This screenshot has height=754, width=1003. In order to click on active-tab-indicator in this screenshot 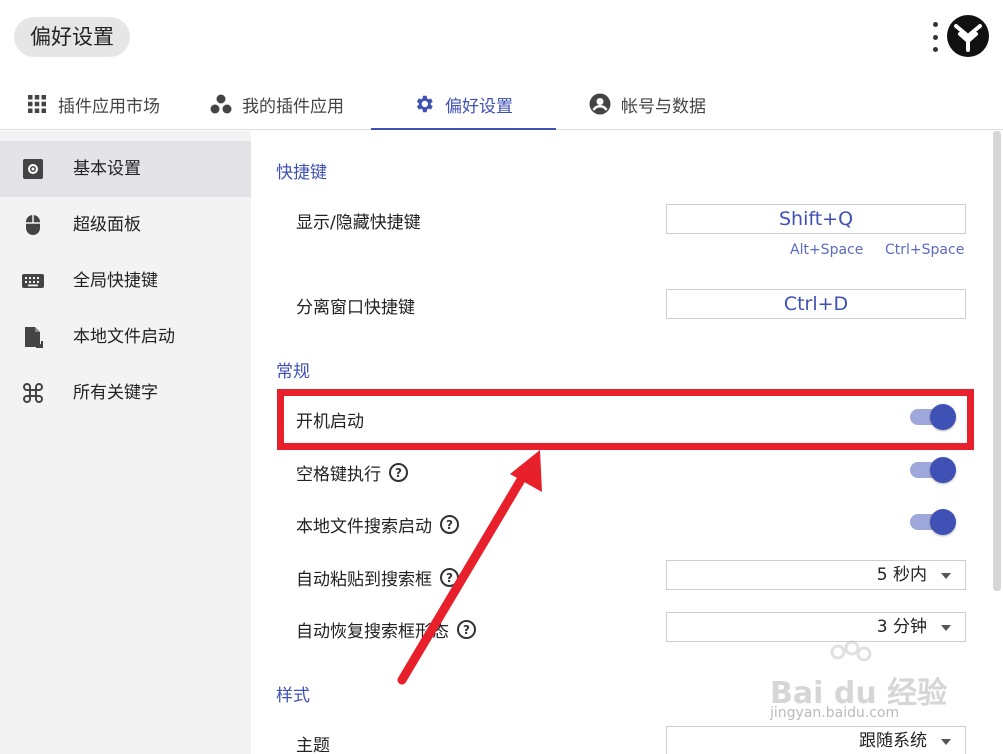, I will do `click(463, 129)`.